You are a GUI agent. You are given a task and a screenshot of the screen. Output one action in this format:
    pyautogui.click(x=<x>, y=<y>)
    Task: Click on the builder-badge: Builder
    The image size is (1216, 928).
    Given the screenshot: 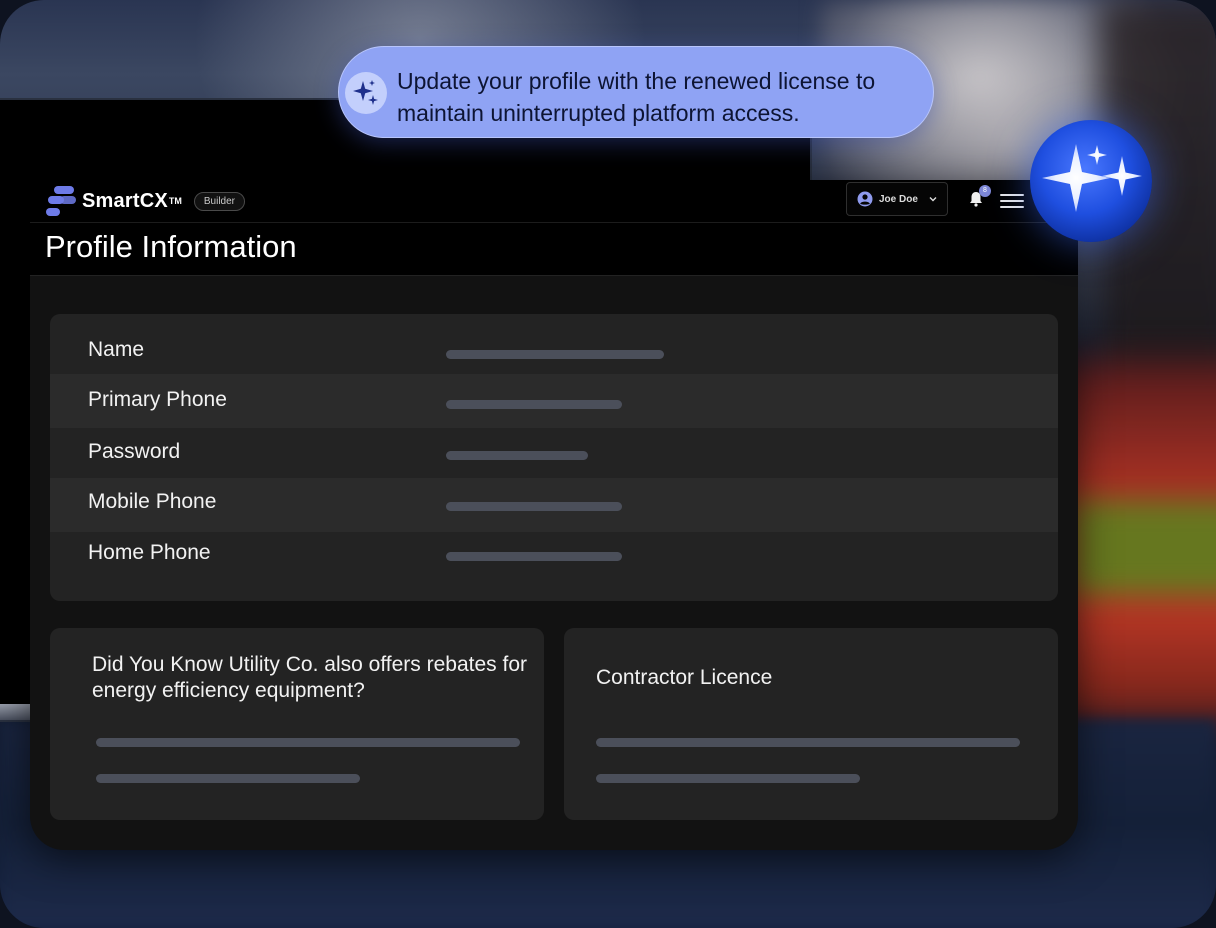 What is the action you would take?
    pyautogui.click(x=219, y=201)
    